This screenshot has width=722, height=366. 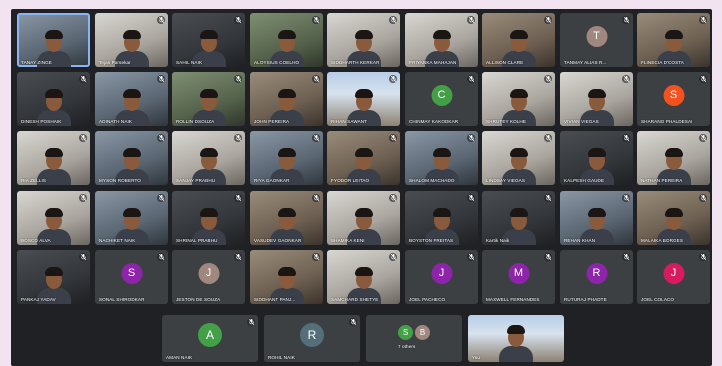 I want to click on participant-tile: J JOEL COLACO, so click(x=673, y=277).